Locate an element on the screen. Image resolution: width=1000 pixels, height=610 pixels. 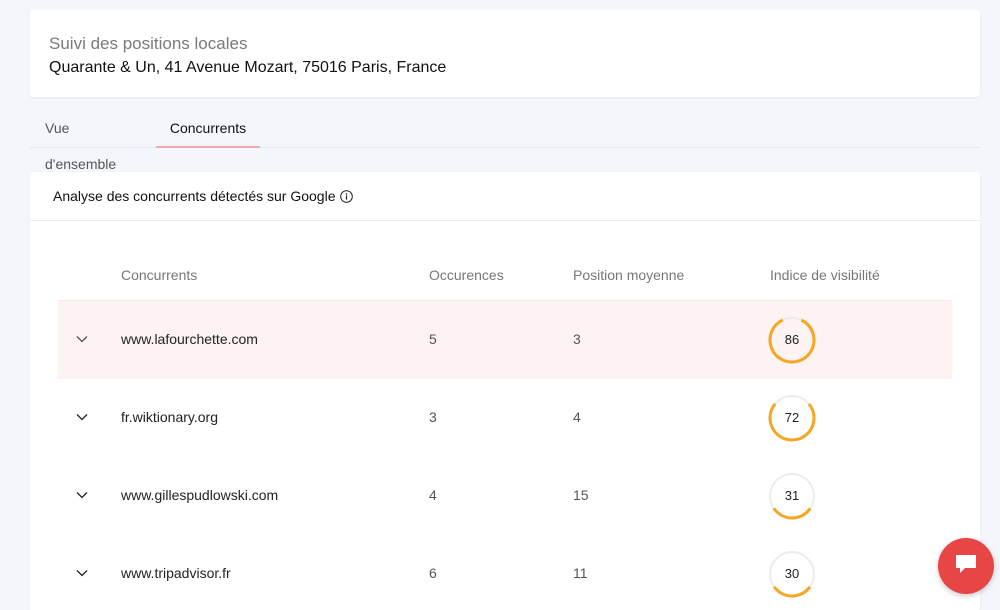
visibility-gauge: 72 is located at coordinates (792, 418).